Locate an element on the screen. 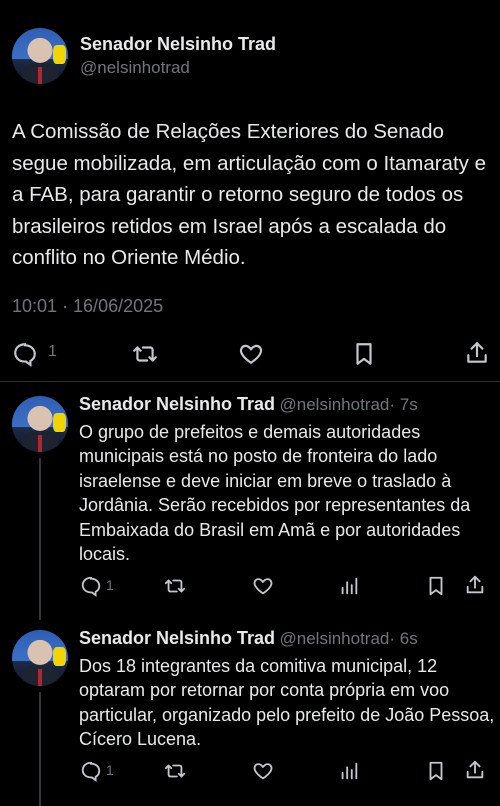 Image resolution: width=500 pixels, height=806 pixels. reply-time: · 6s is located at coordinates (403, 638).